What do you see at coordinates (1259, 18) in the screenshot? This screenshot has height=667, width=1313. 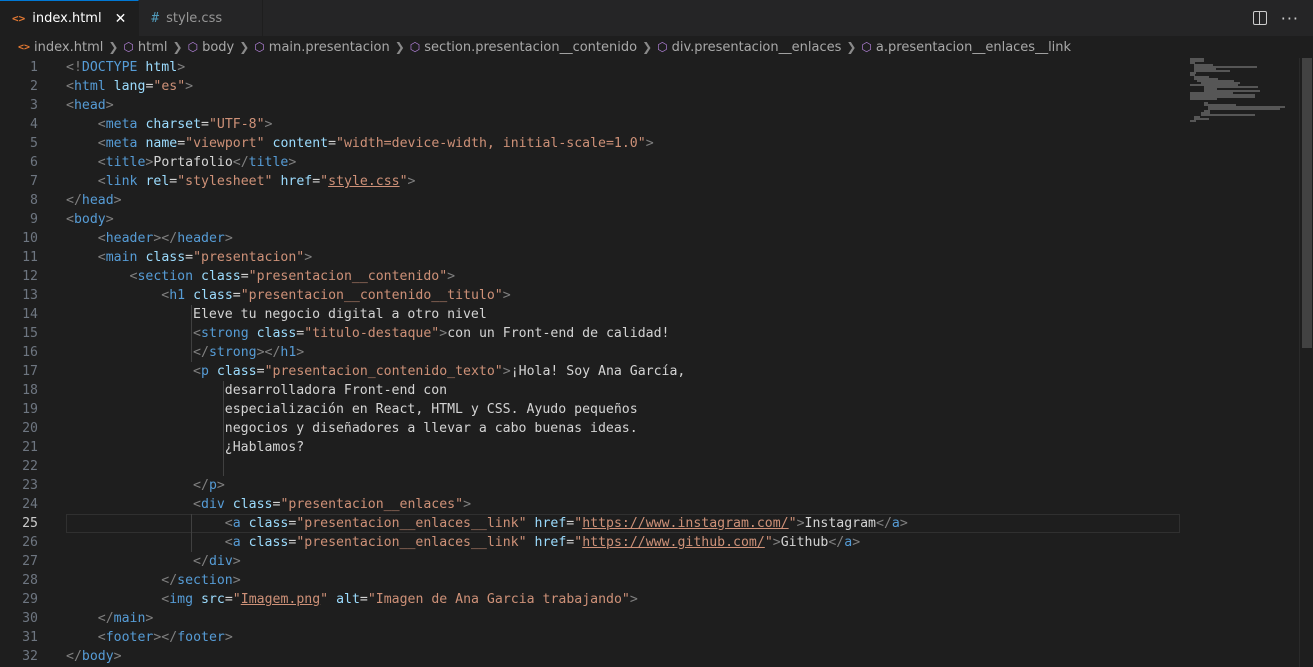 I see `split-editor-icon` at bounding box center [1259, 18].